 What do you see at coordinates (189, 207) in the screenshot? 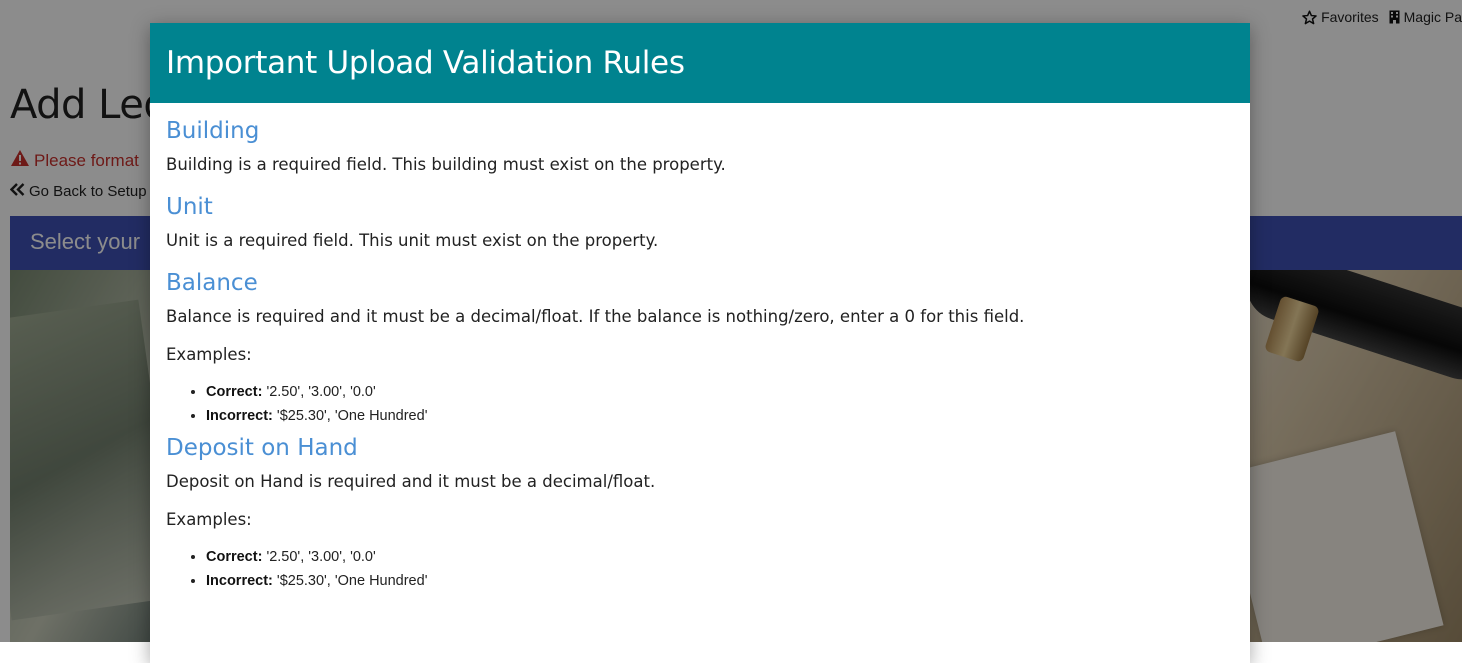
I see `rule-heading: Unit` at bounding box center [189, 207].